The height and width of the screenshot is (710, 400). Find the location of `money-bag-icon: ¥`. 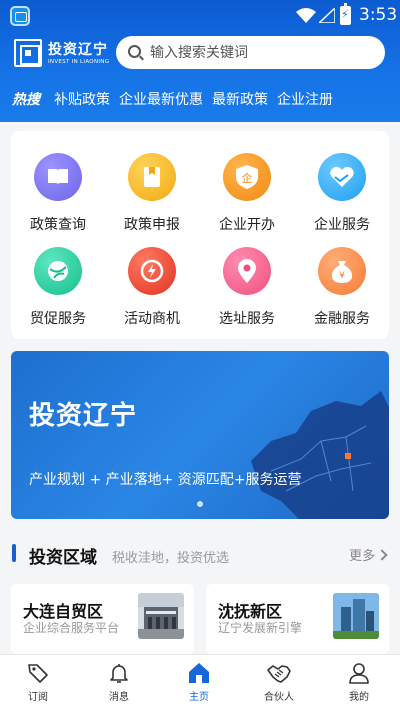

money-bag-icon: ¥ is located at coordinates (342, 271).